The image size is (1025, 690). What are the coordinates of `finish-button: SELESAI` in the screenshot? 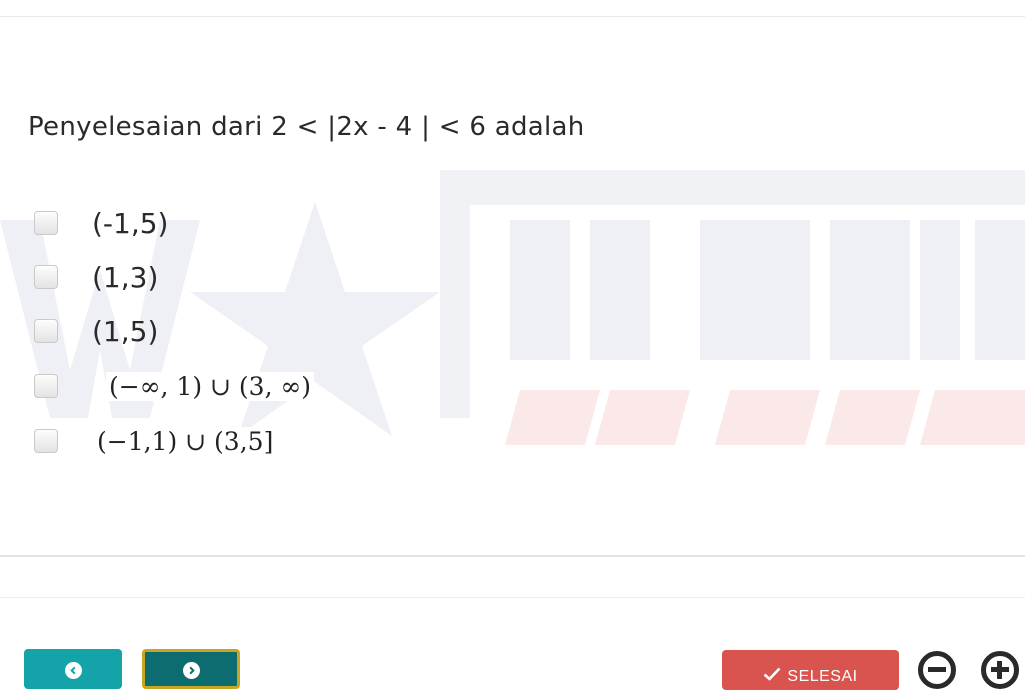 It's located at (810, 670).